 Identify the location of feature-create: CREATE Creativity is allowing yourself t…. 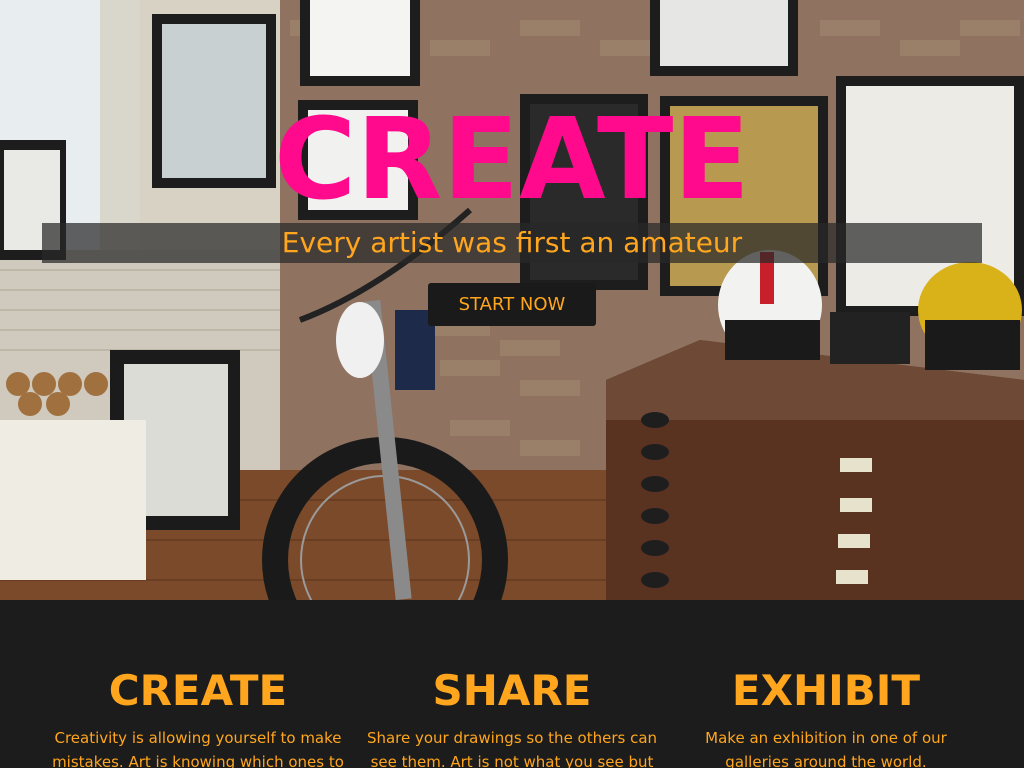
(198, 717).